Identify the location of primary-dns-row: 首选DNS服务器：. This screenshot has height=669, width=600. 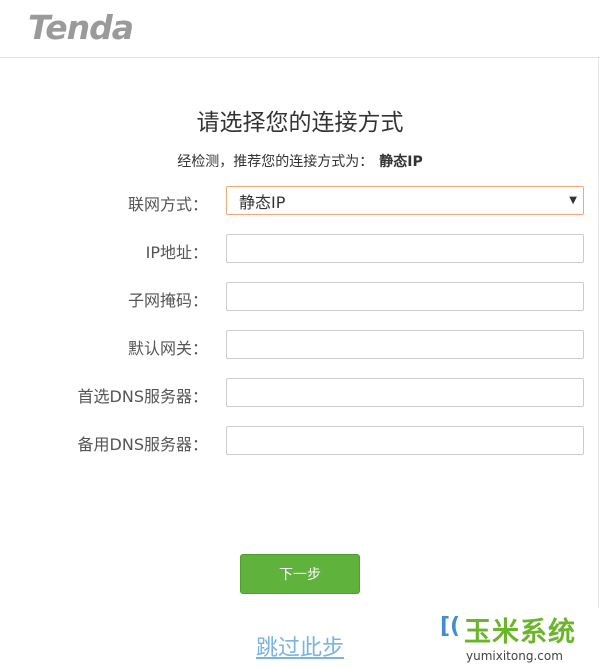
(300, 393).